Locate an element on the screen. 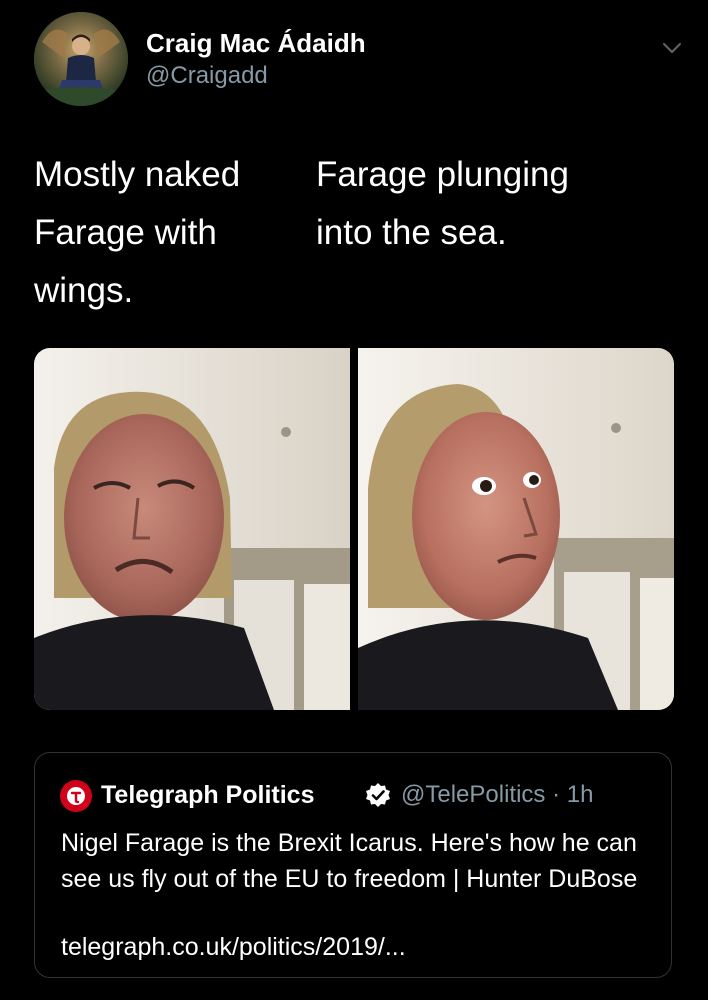  author-name: Craig Mac Ádaidh is located at coordinates (256, 43).